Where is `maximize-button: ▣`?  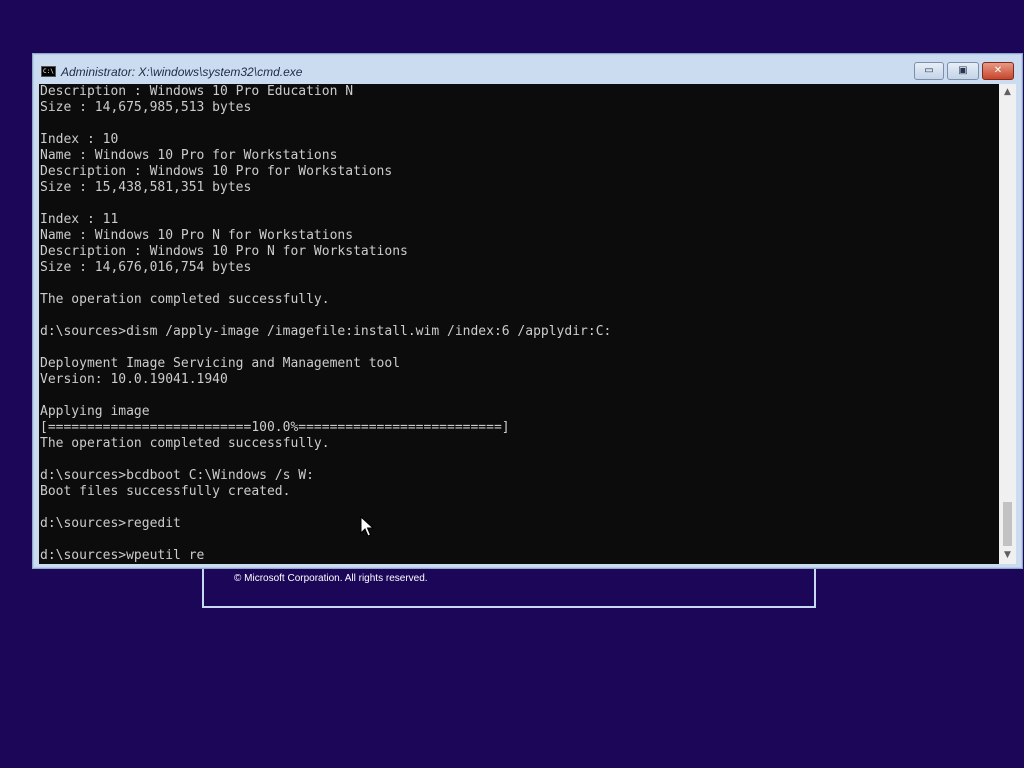 maximize-button: ▣ is located at coordinates (963, 71).